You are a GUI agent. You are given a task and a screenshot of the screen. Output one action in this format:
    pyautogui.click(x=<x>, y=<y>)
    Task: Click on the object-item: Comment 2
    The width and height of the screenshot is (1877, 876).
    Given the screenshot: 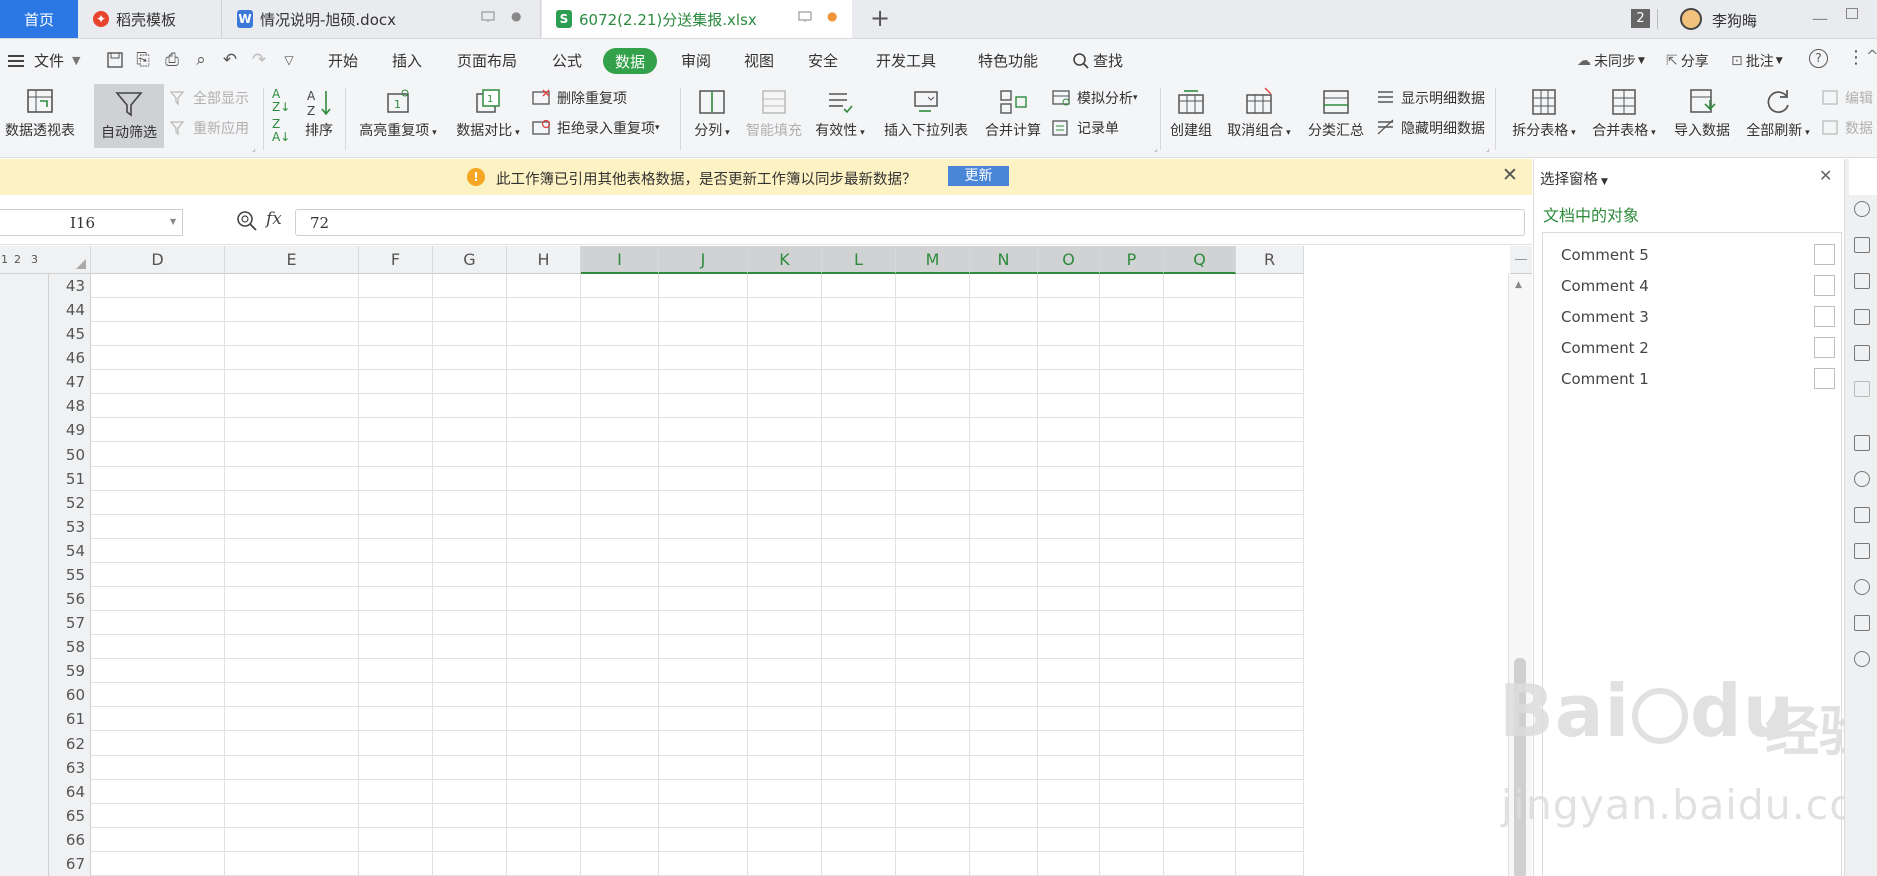 What is the action you would take?
    pyautogui.click(x=1700, y=347)
    